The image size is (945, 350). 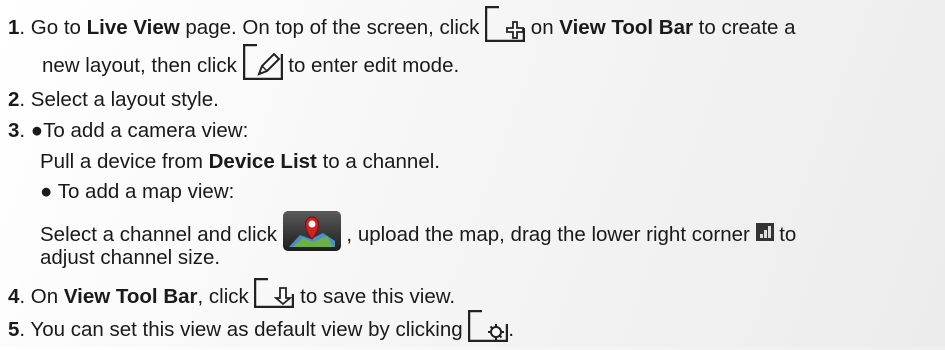 What do you see at coordinates (14, 296) in the screenshot?
I see `step-4-number: 4` at bounding box center [14, 296].